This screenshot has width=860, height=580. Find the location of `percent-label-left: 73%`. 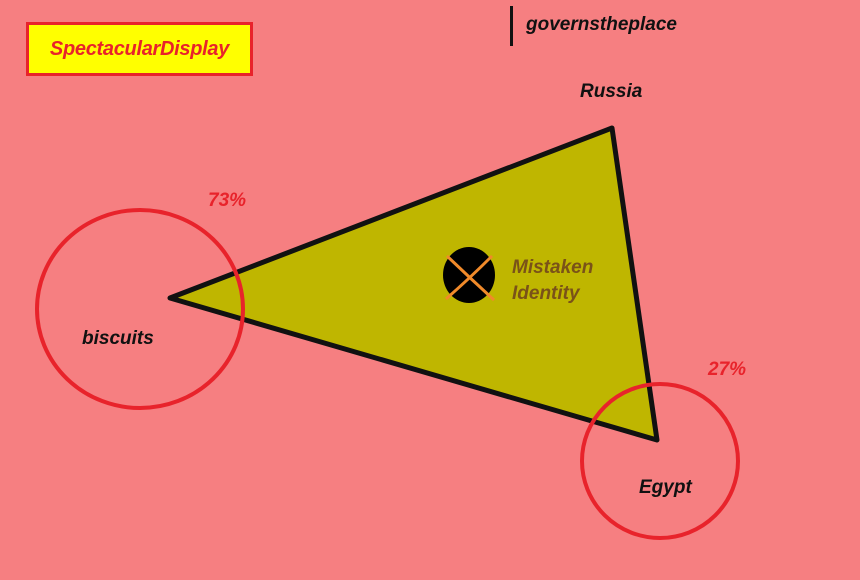

percent-label-left: 73% is located at coordinates (227, 200).